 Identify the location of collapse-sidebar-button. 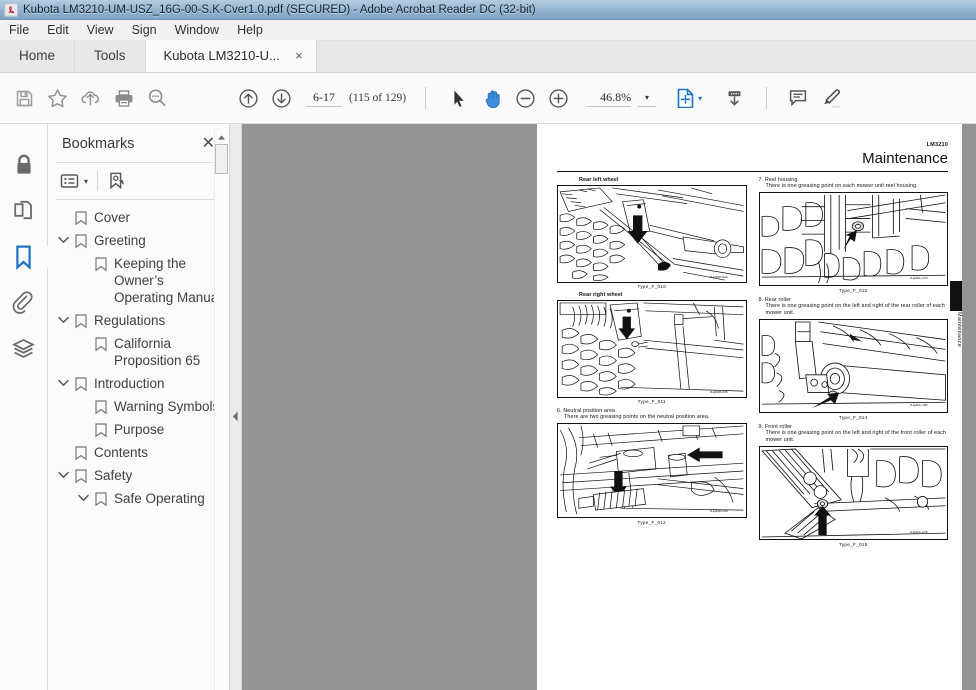
(236, 407).